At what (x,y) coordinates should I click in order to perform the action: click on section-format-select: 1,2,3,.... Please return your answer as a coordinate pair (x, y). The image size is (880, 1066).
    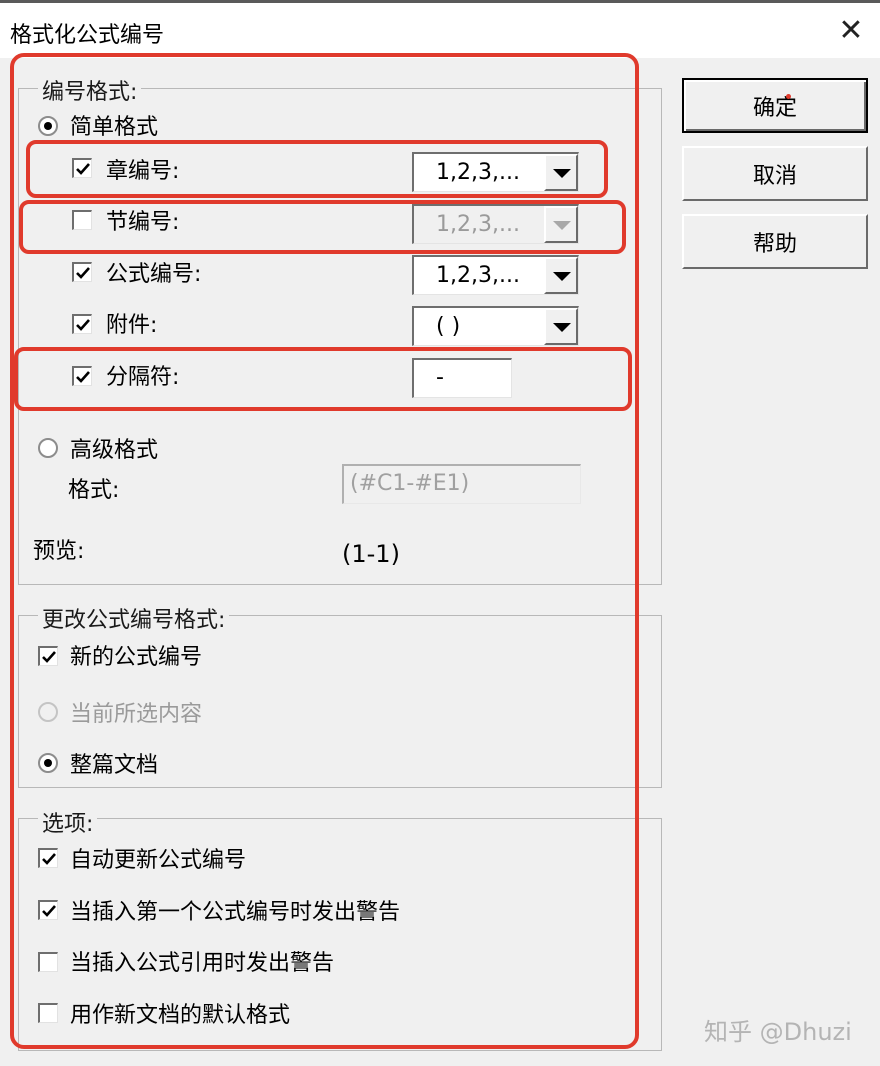
    Looking at the image, I should click on (495, 224).